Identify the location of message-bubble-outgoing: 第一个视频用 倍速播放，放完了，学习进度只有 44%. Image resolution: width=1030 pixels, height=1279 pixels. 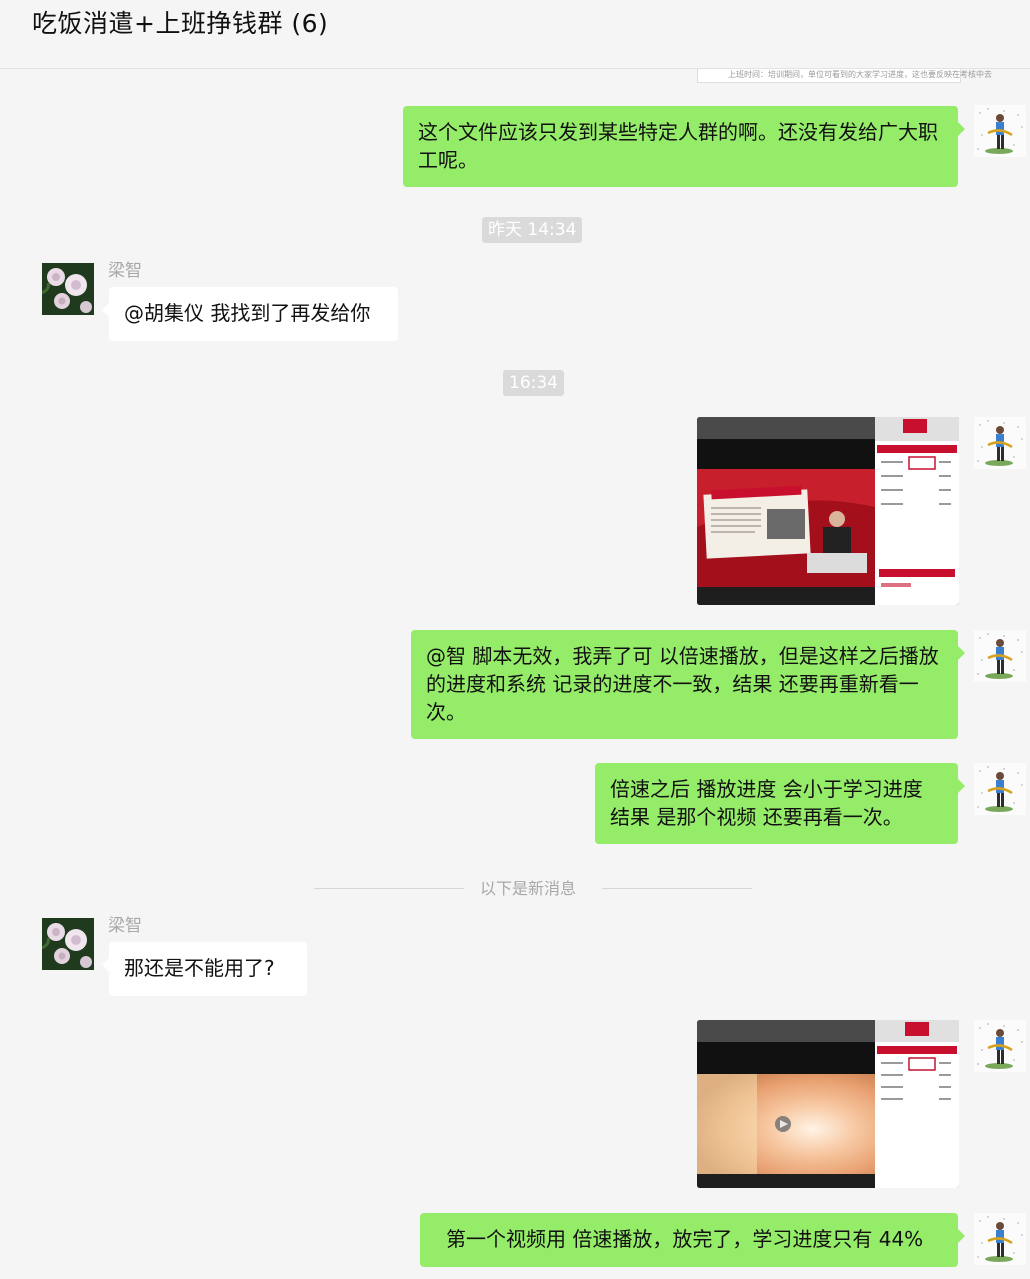
(692, 1240).